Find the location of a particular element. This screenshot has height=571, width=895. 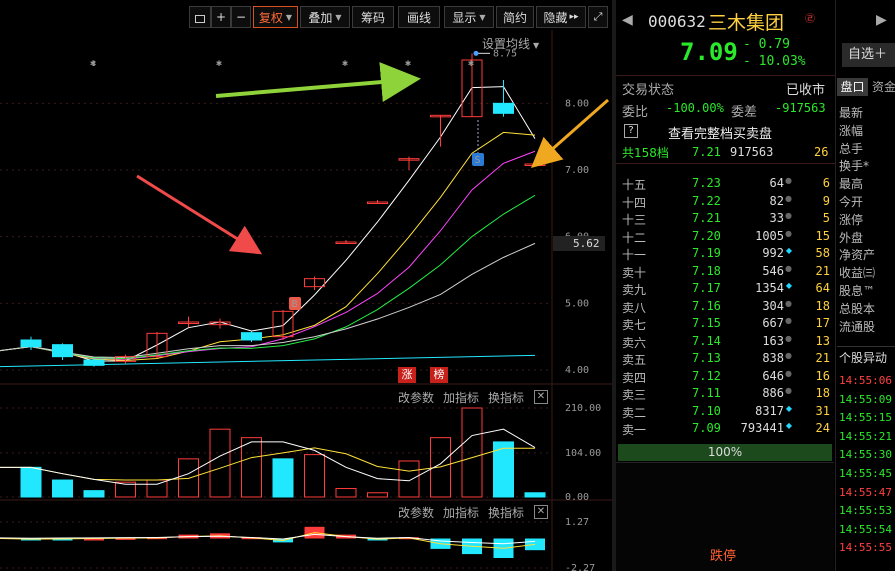

ind-huanzhibiao-button: 换指标 is located at coordinates (506, 512).